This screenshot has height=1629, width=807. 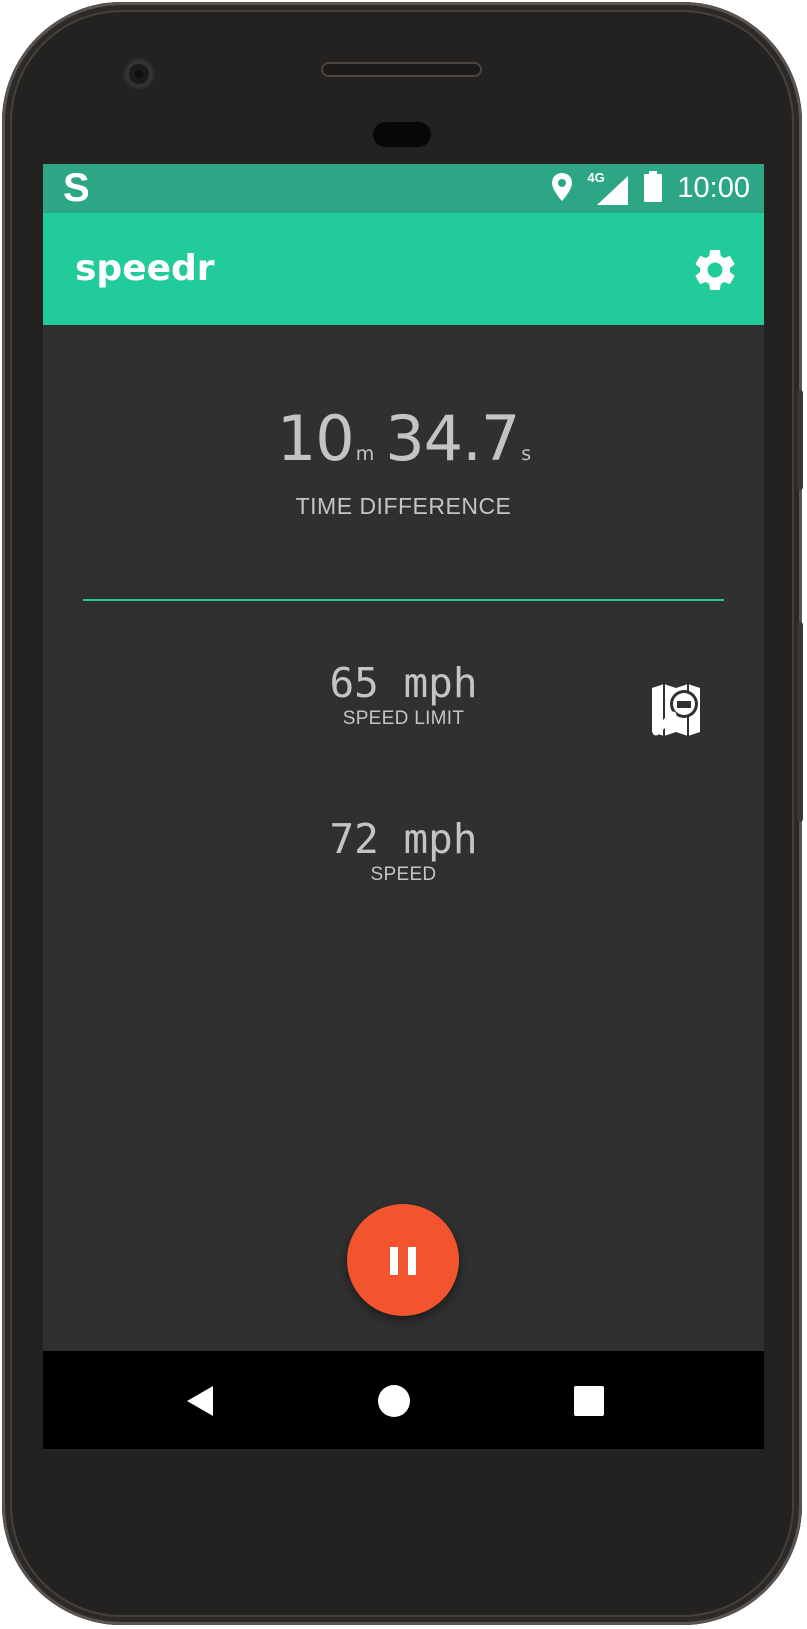 I want to click on earpiece-speaker, so click(x=401, y=69).